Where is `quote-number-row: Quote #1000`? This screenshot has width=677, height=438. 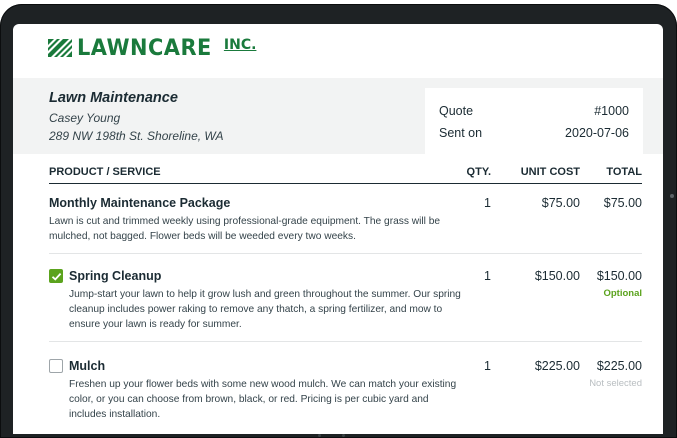
quote-number-row: Quote #1000 is located at coordinates (534, 112).